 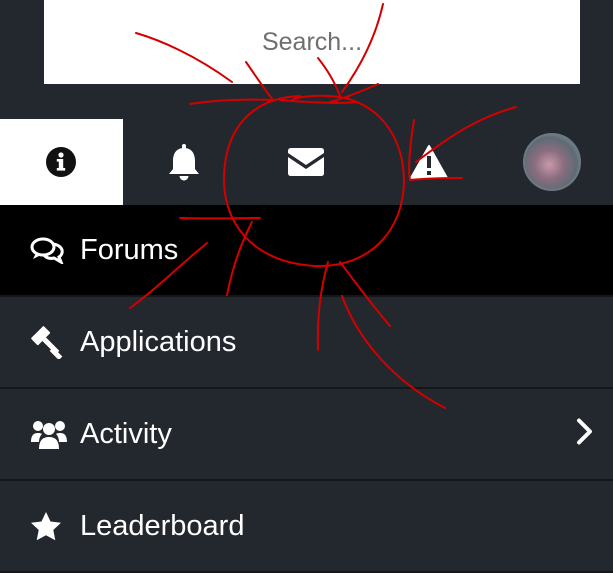 I want to click on star-icon, so click(x=50, y=526).